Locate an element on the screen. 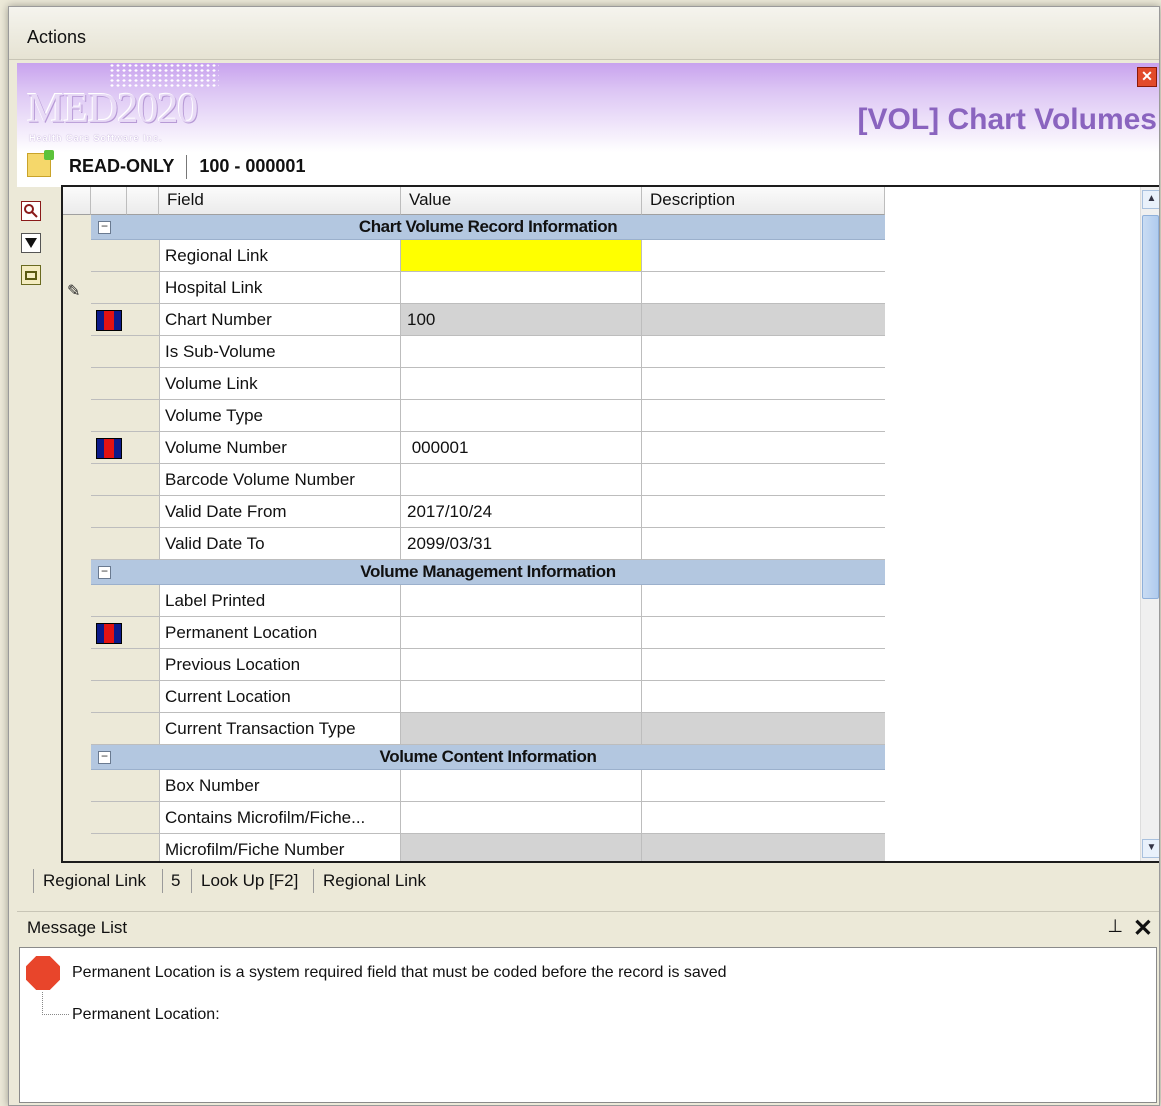 This screenshot has height=1106, width=1161. table-row: Barcode Volume Number is located at coordinates (488, 480).